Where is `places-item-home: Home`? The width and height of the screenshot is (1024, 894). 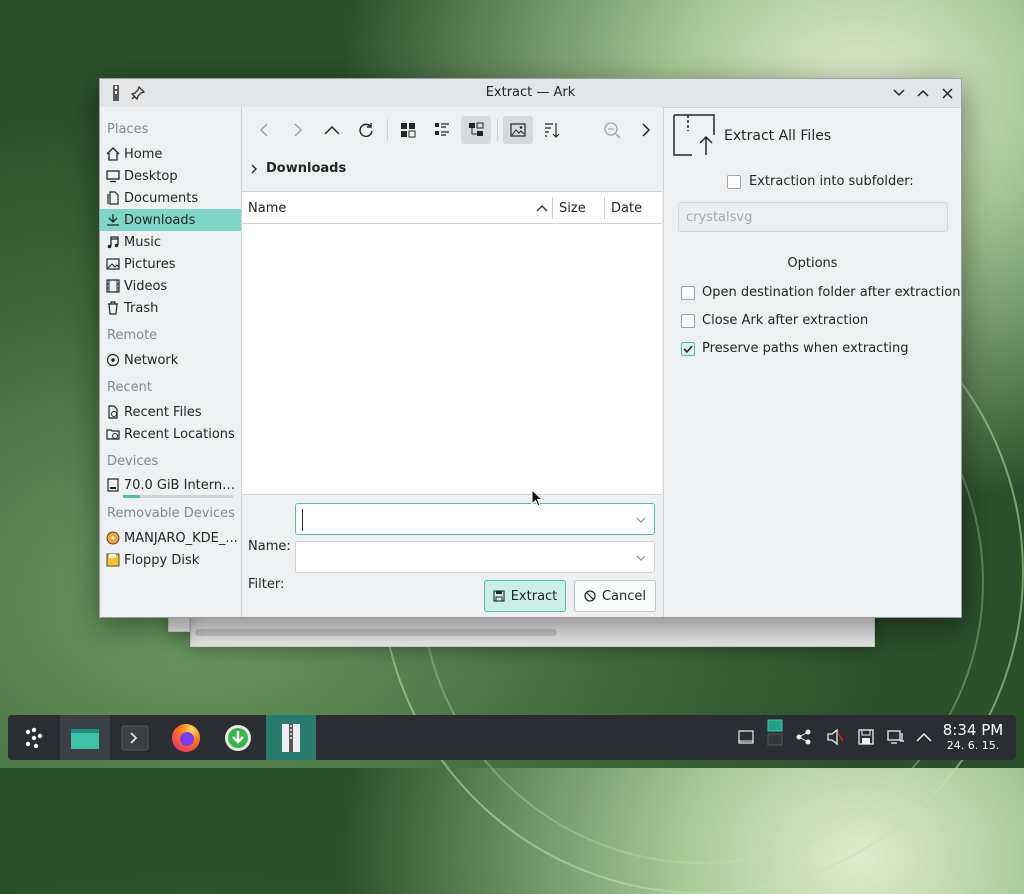 places-item-home: Home is located at coordinates (170, 154).